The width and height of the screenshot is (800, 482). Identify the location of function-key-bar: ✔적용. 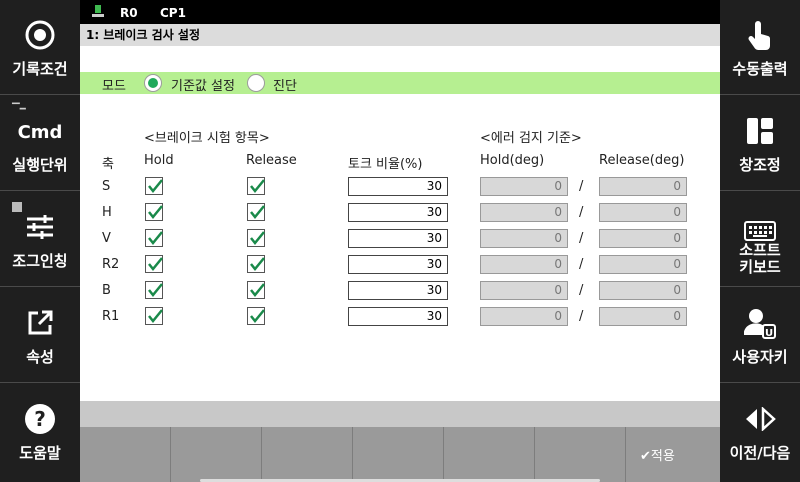
(400, 454).